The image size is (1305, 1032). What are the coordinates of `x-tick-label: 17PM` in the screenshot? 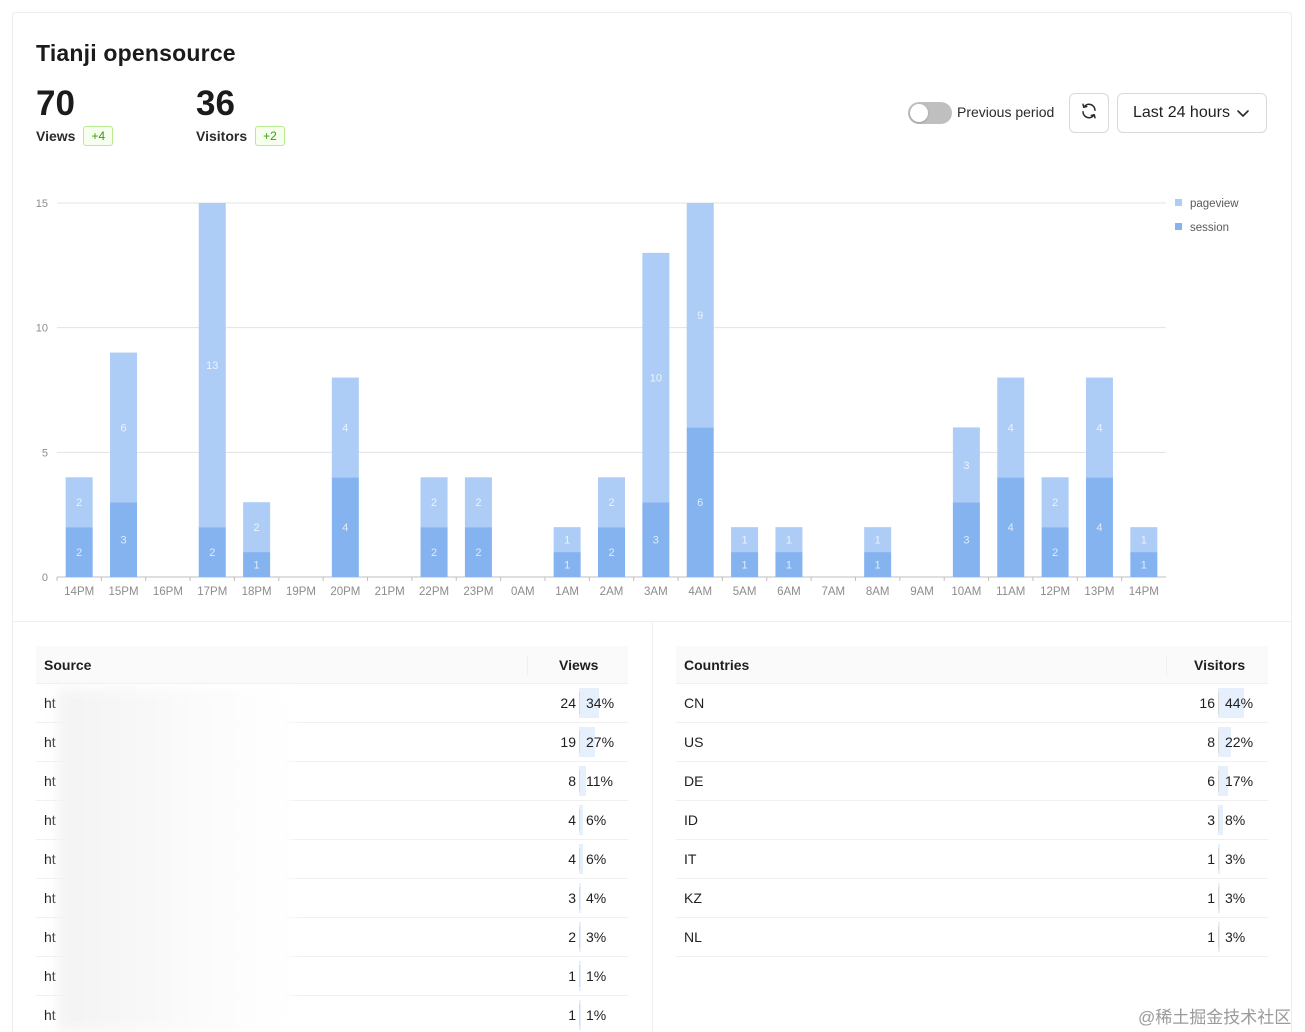 It's located at (212, 592).